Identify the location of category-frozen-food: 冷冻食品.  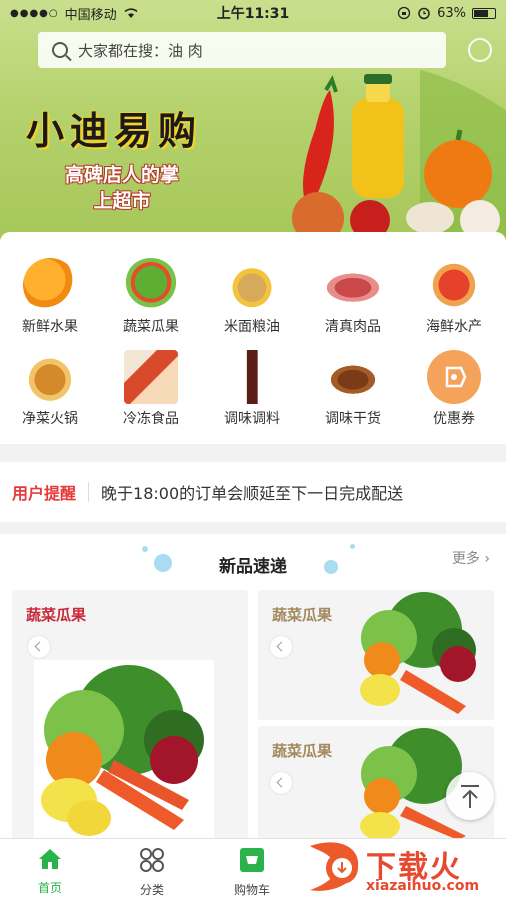
(151, 389).